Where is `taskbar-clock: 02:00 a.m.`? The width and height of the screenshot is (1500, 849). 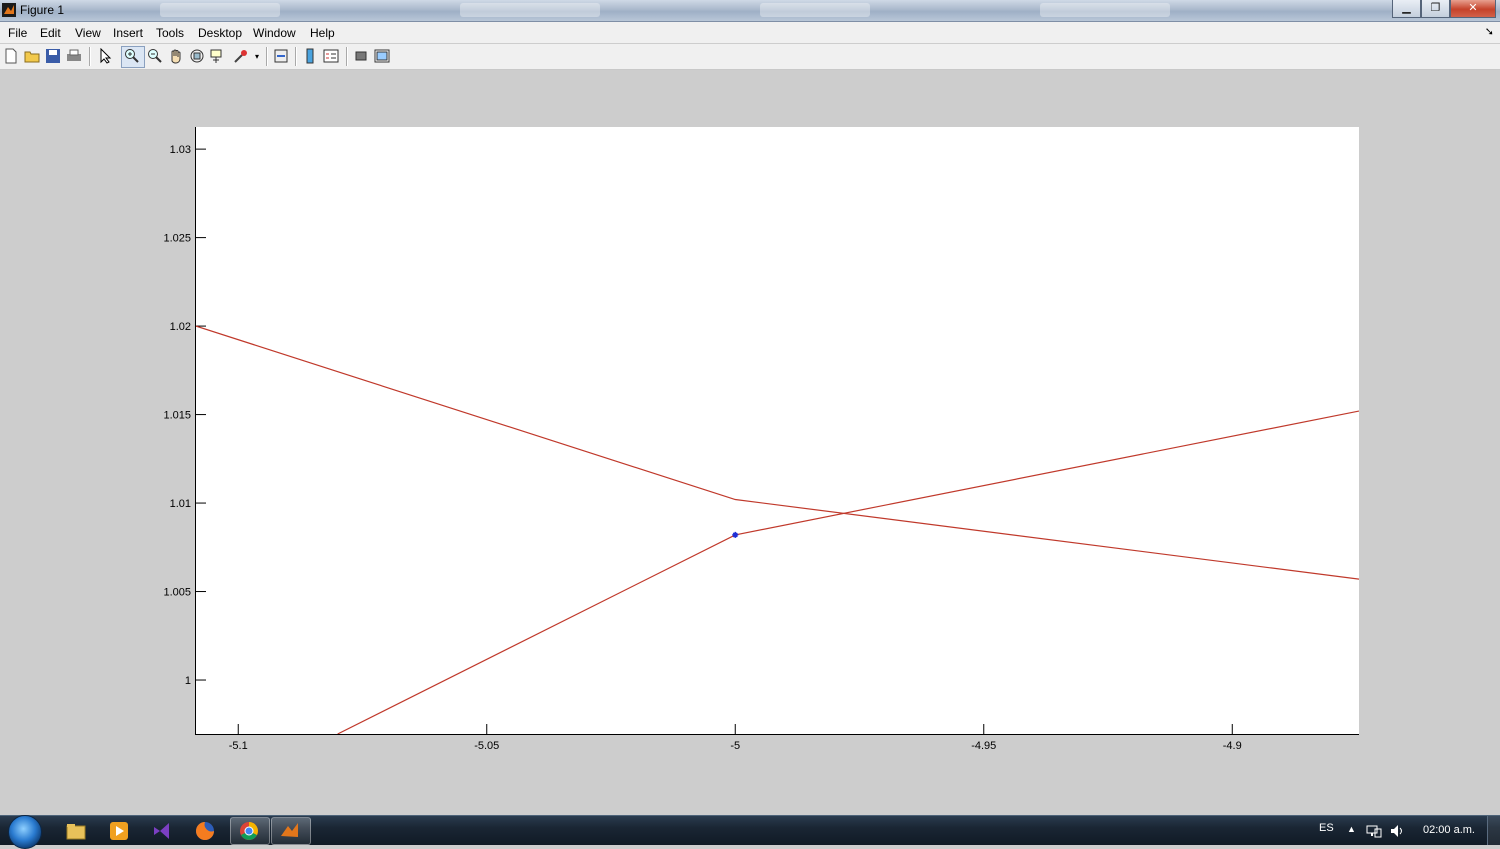 taskbar-clock: 02:00 a.m. is located at coordinates (1449, 830).